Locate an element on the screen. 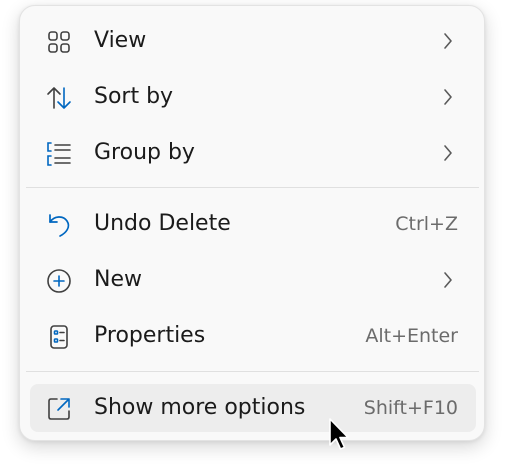 The image size is (505, 475). menu-item-label: Group by is located at coordinates (144, 152).